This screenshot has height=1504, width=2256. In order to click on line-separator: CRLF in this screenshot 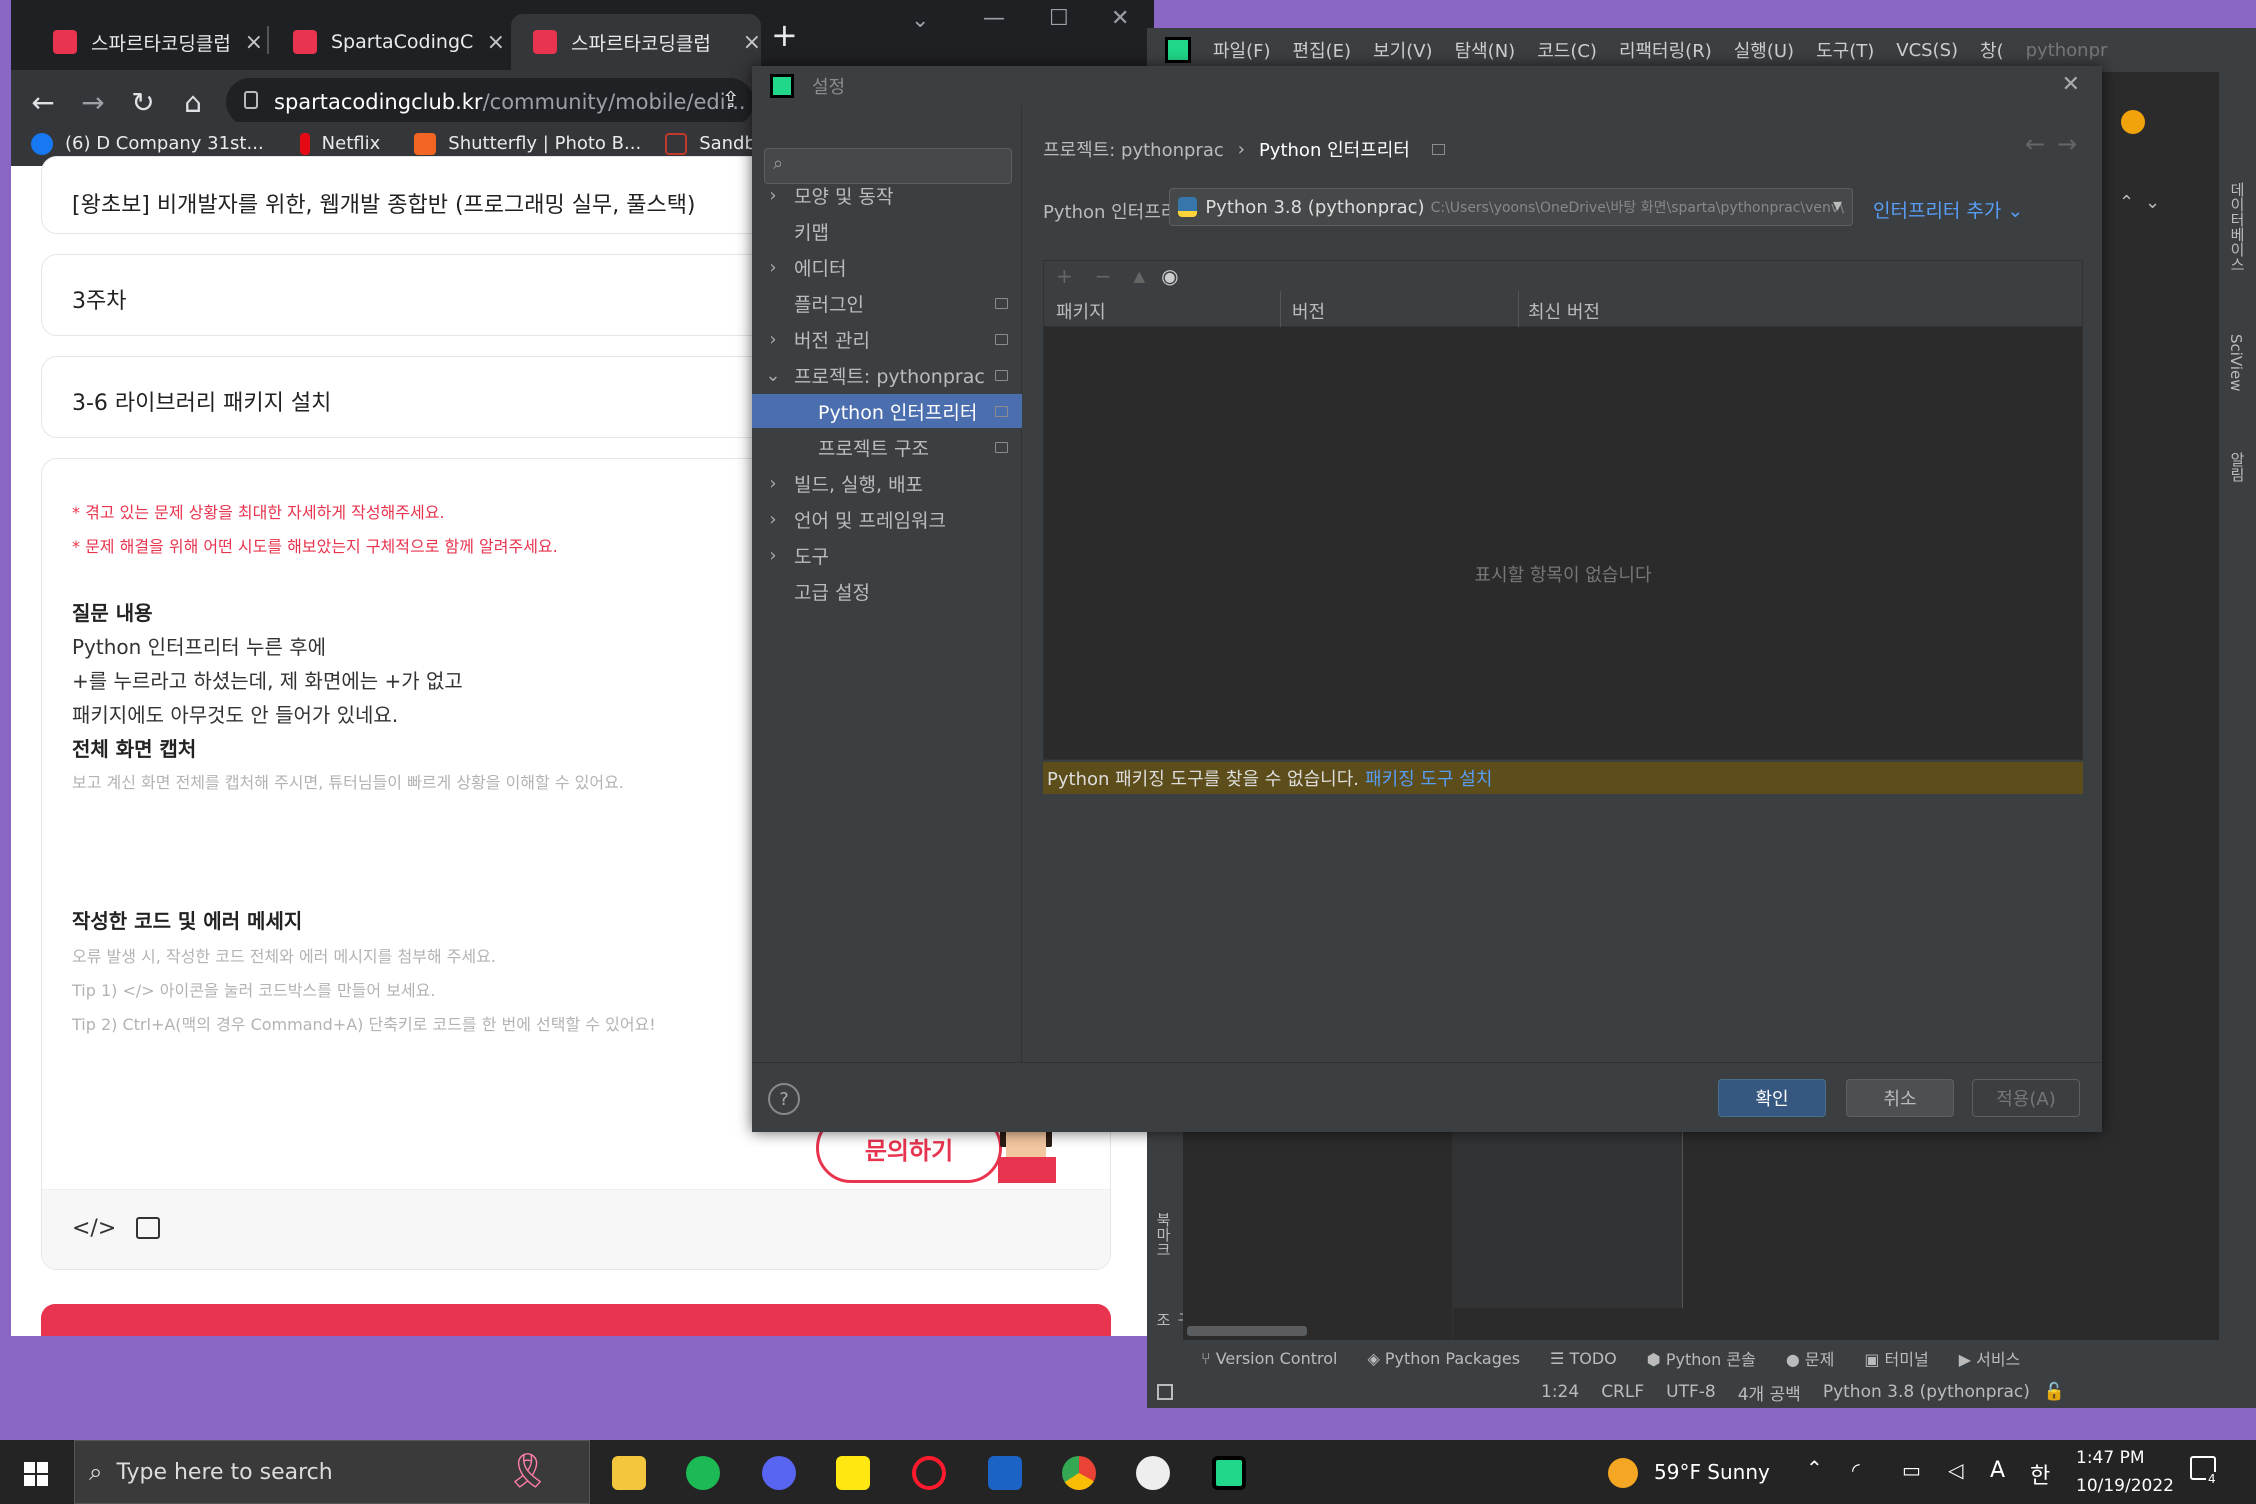, I will do `click(1622, 1392)`.